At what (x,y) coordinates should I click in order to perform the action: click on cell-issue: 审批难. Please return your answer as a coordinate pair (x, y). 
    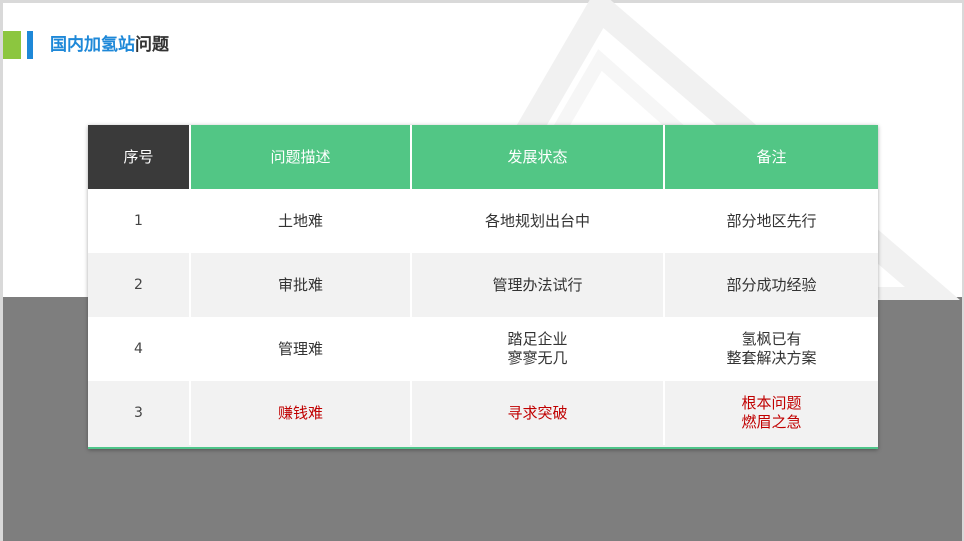
    Looking at the image, I should click on (301, 285).